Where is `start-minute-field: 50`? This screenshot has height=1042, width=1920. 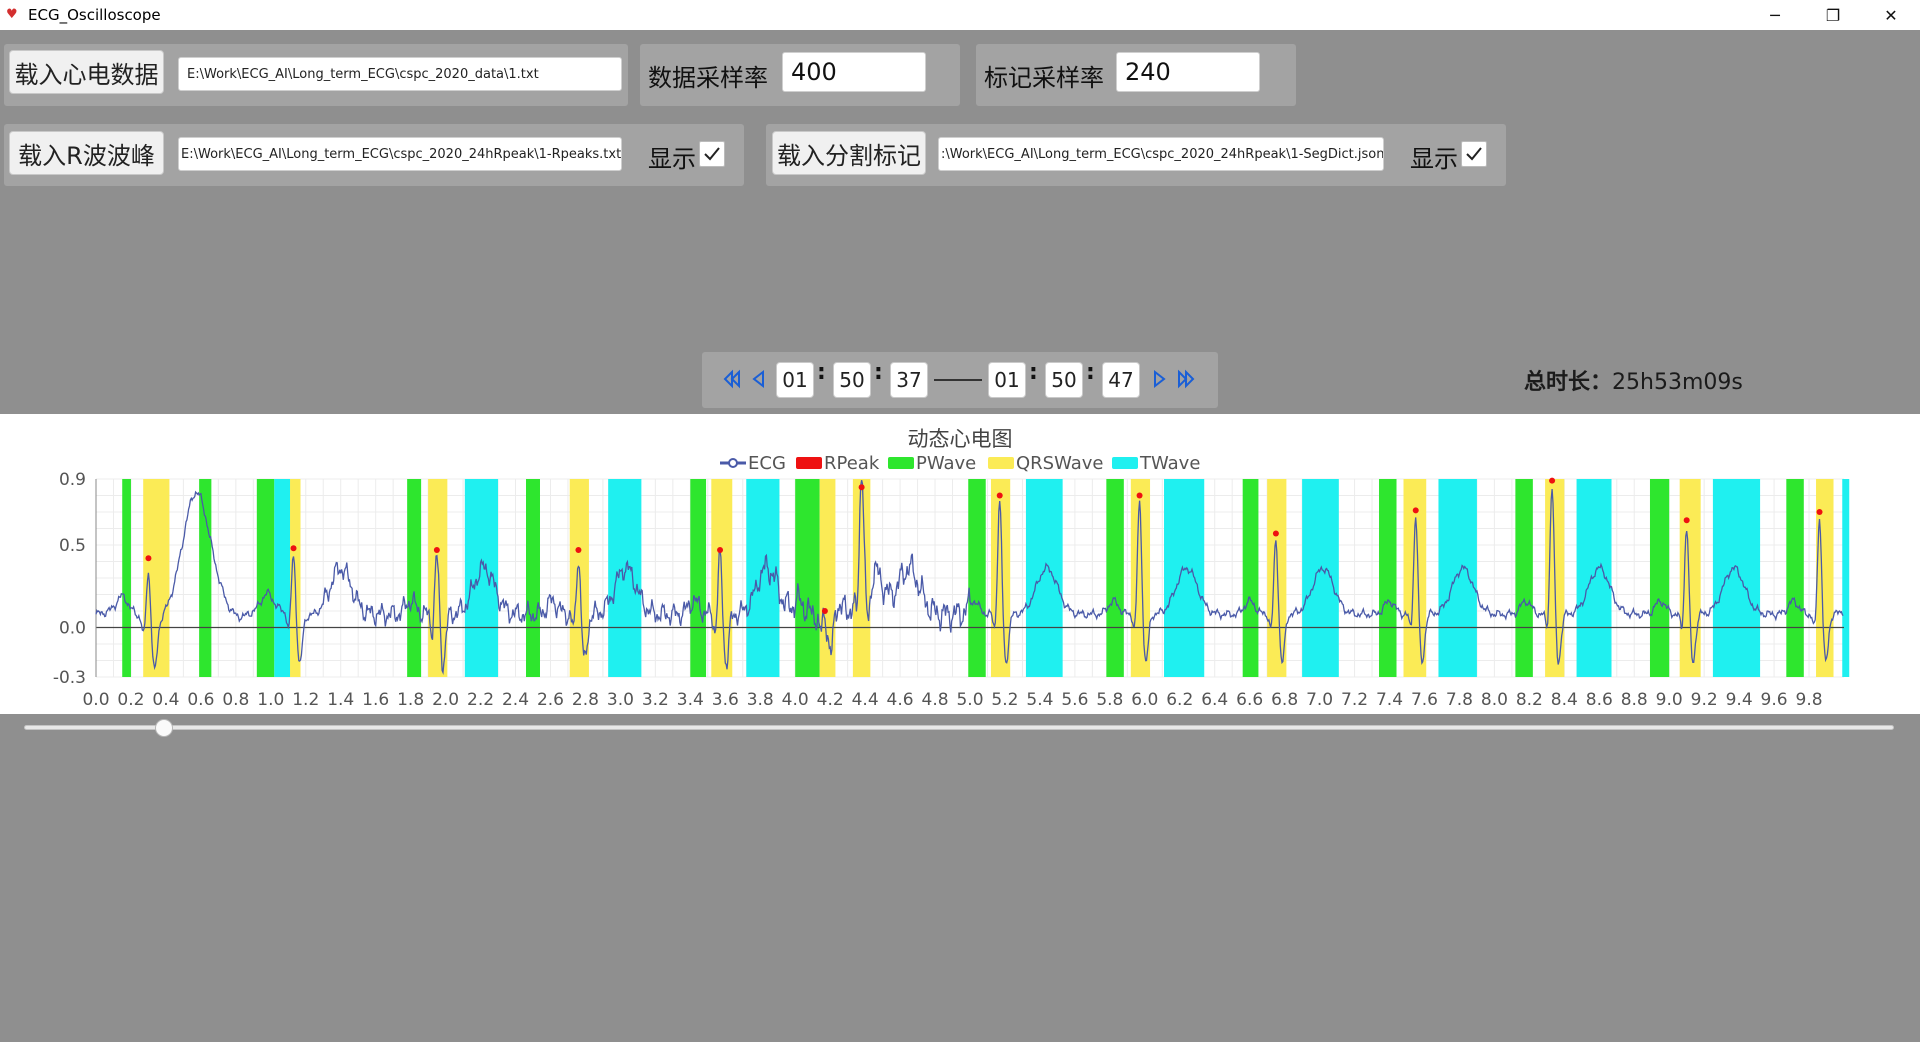
start-minute-field: 50 is located at coordinates (852, 380).